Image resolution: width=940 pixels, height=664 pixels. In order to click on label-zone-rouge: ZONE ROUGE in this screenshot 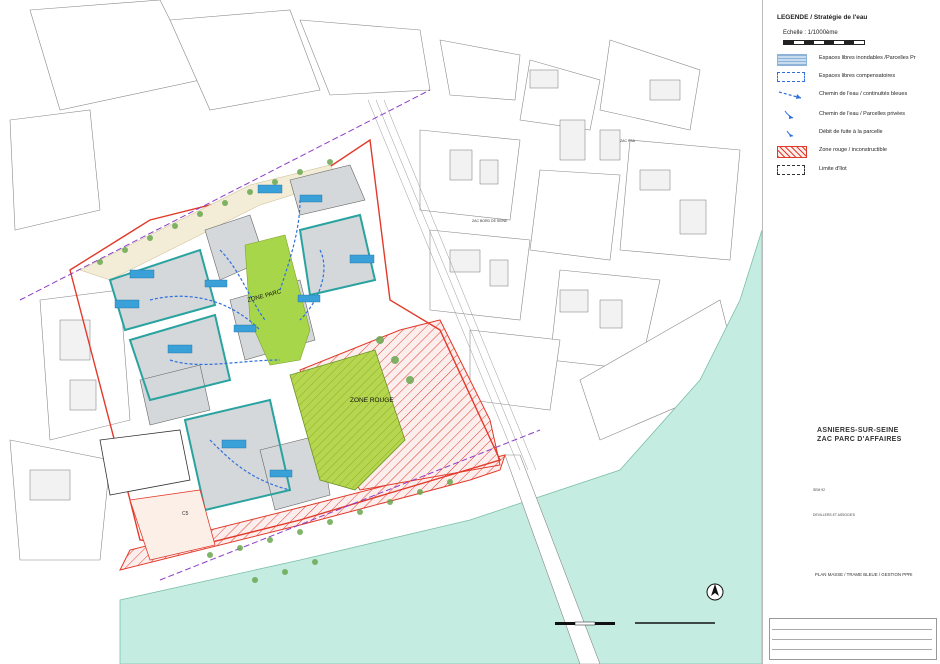, I will do `click(372, 400)`.